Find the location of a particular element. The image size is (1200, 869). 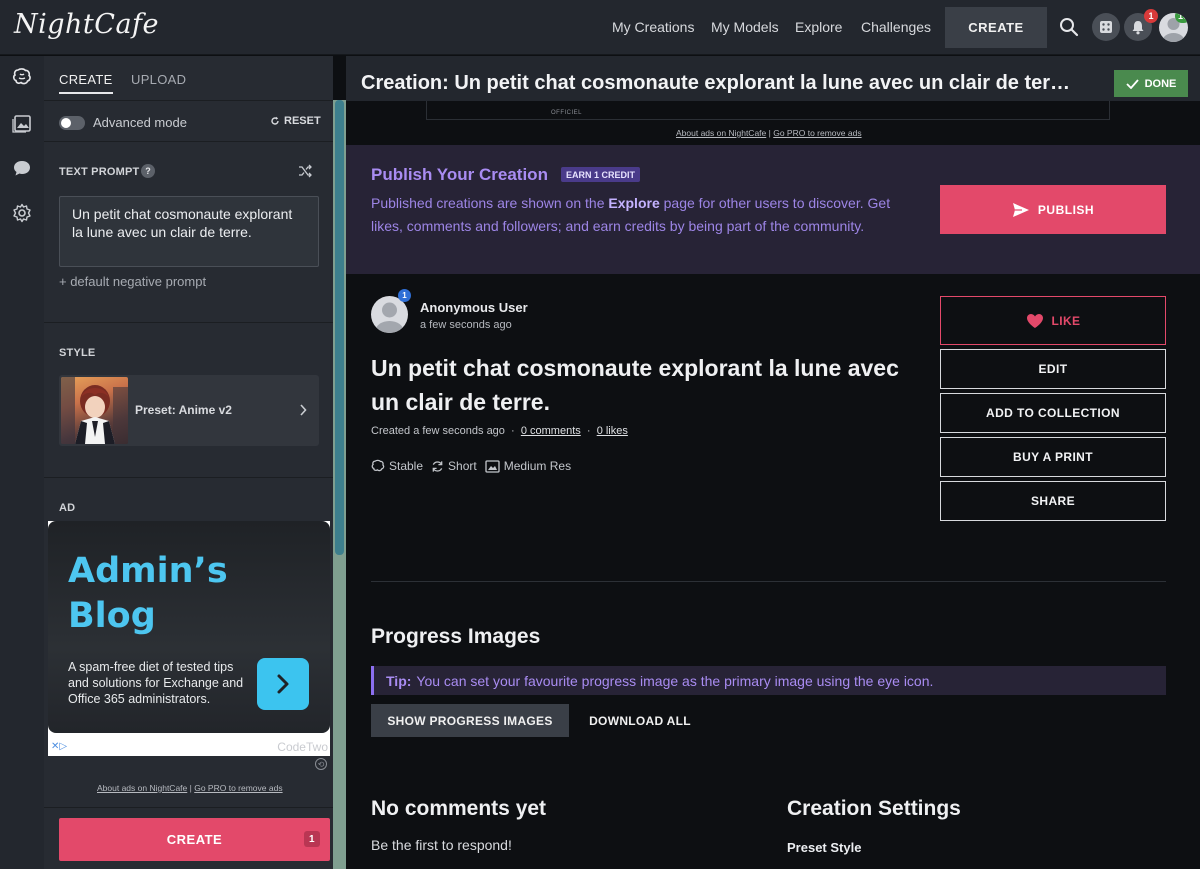

refresh-icon is located at coordinates (437, 466).